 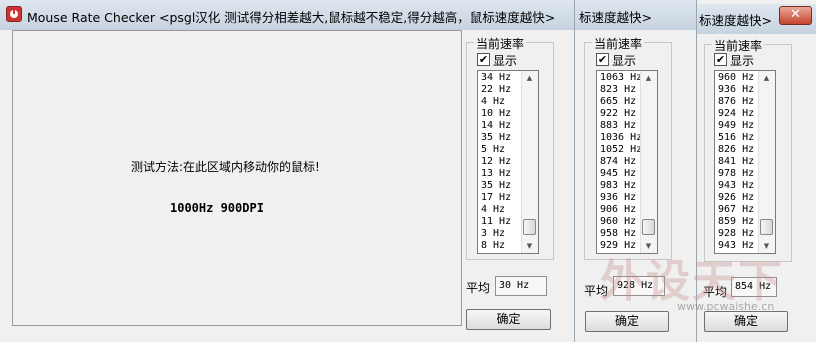 What do you see at coordinates (627, 321) in the screenshot?
I see `ok-button-2: 确定` at bounding box center [627, 321].